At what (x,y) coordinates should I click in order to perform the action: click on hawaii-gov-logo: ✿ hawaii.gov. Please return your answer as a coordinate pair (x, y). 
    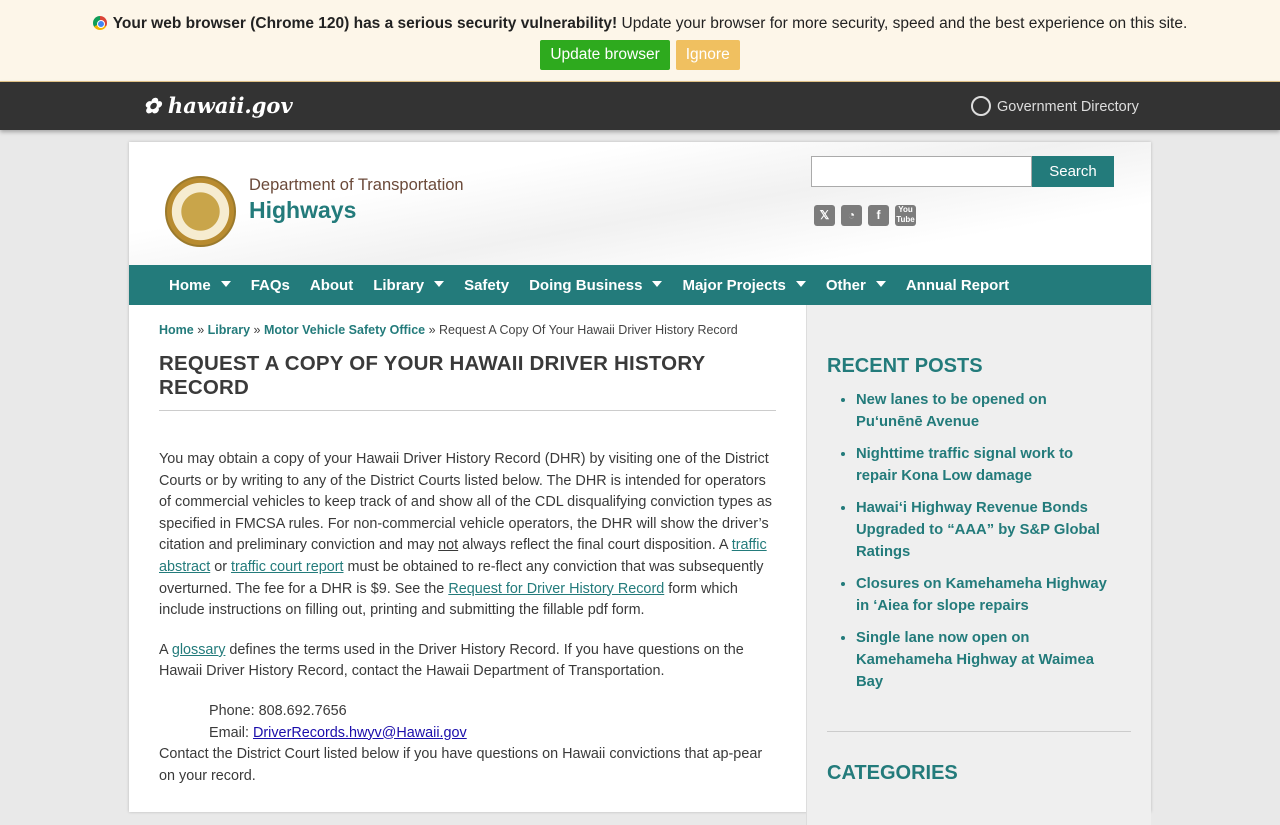
    Looking at the image, I should click on (218, 105).